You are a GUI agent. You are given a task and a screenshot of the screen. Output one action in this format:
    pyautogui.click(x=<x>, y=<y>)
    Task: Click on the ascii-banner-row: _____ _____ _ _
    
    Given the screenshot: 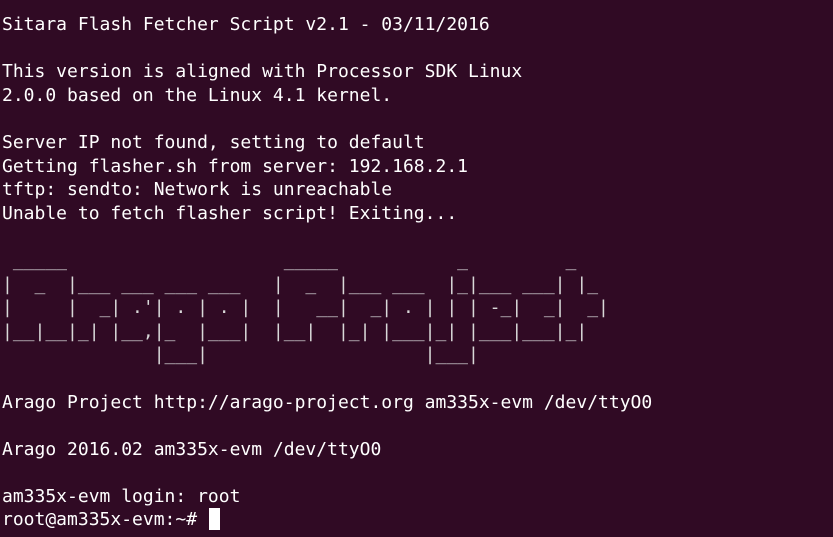 What is the action you would take?
    pyautogui.click(x=305, y=260)
    